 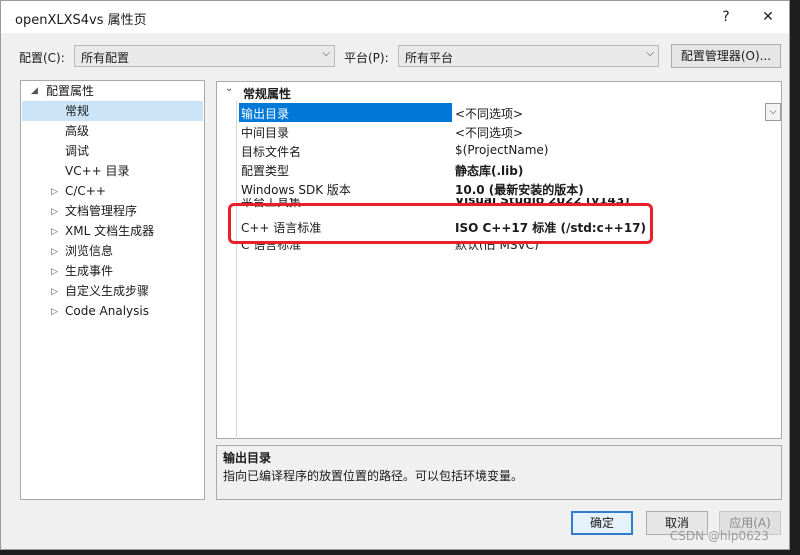 I want to click on prop-row-intermediate-dir: 中间目录 <不同选项>, so click(x=510, y=131).